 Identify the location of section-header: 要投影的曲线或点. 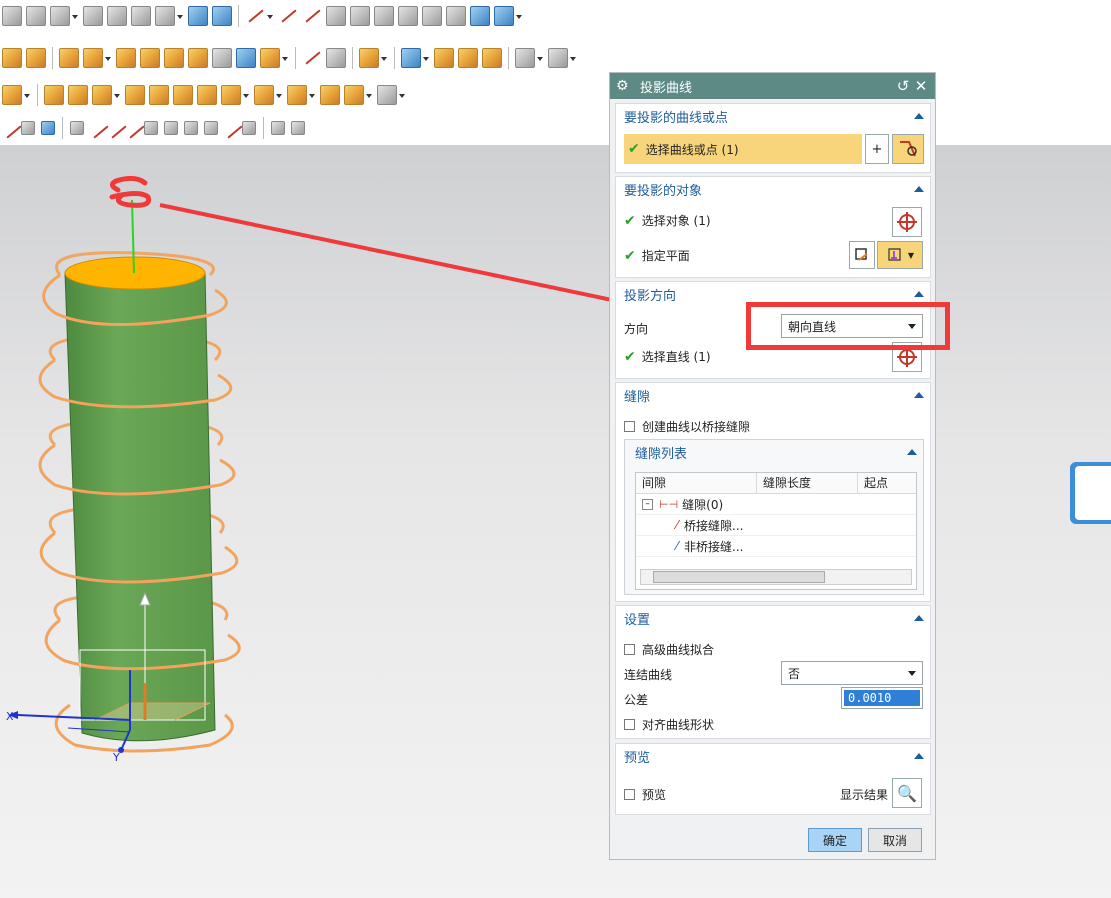
(773, 116).